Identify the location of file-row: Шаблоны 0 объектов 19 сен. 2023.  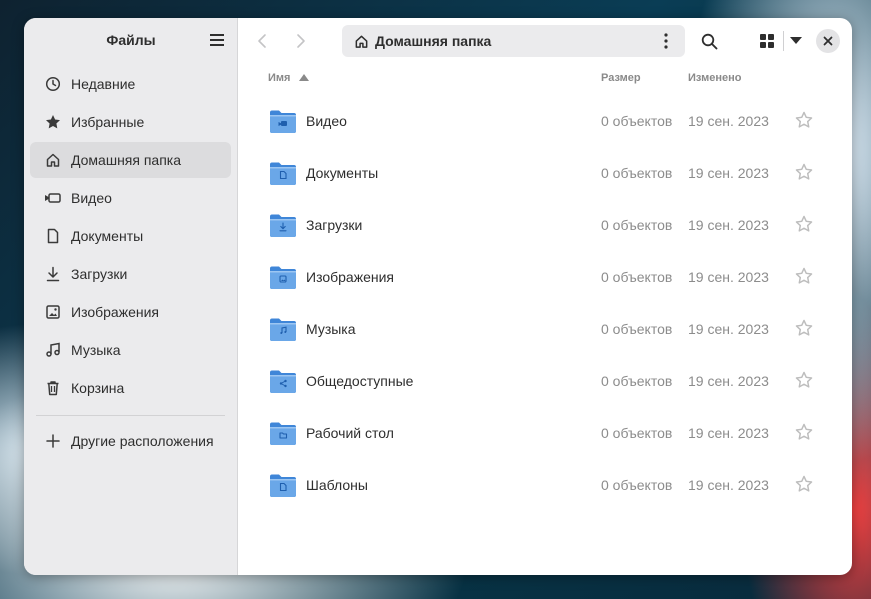
(545, 496).